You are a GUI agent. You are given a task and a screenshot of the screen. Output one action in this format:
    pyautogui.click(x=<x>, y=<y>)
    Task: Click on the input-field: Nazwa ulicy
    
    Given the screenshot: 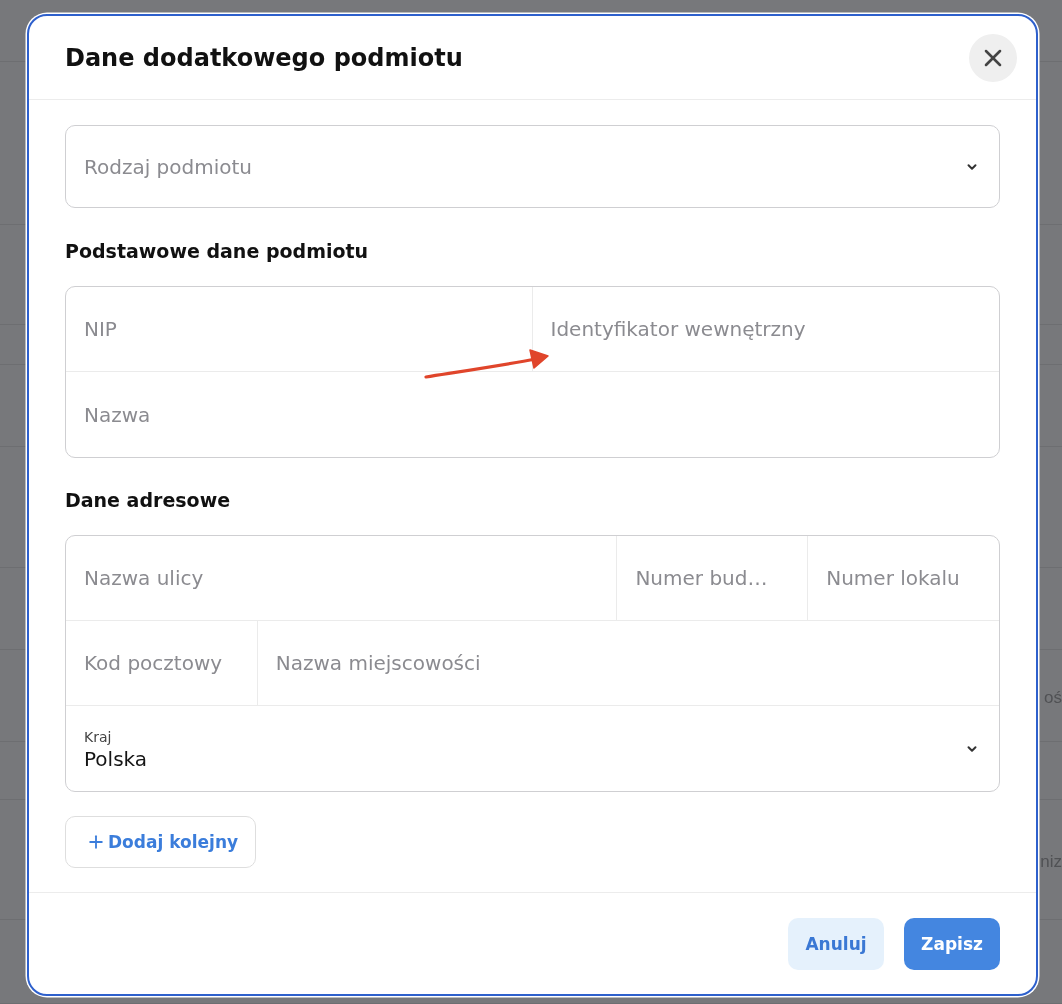 What is the action you would take?
    pyautogui.click(x=342, y=578)
    